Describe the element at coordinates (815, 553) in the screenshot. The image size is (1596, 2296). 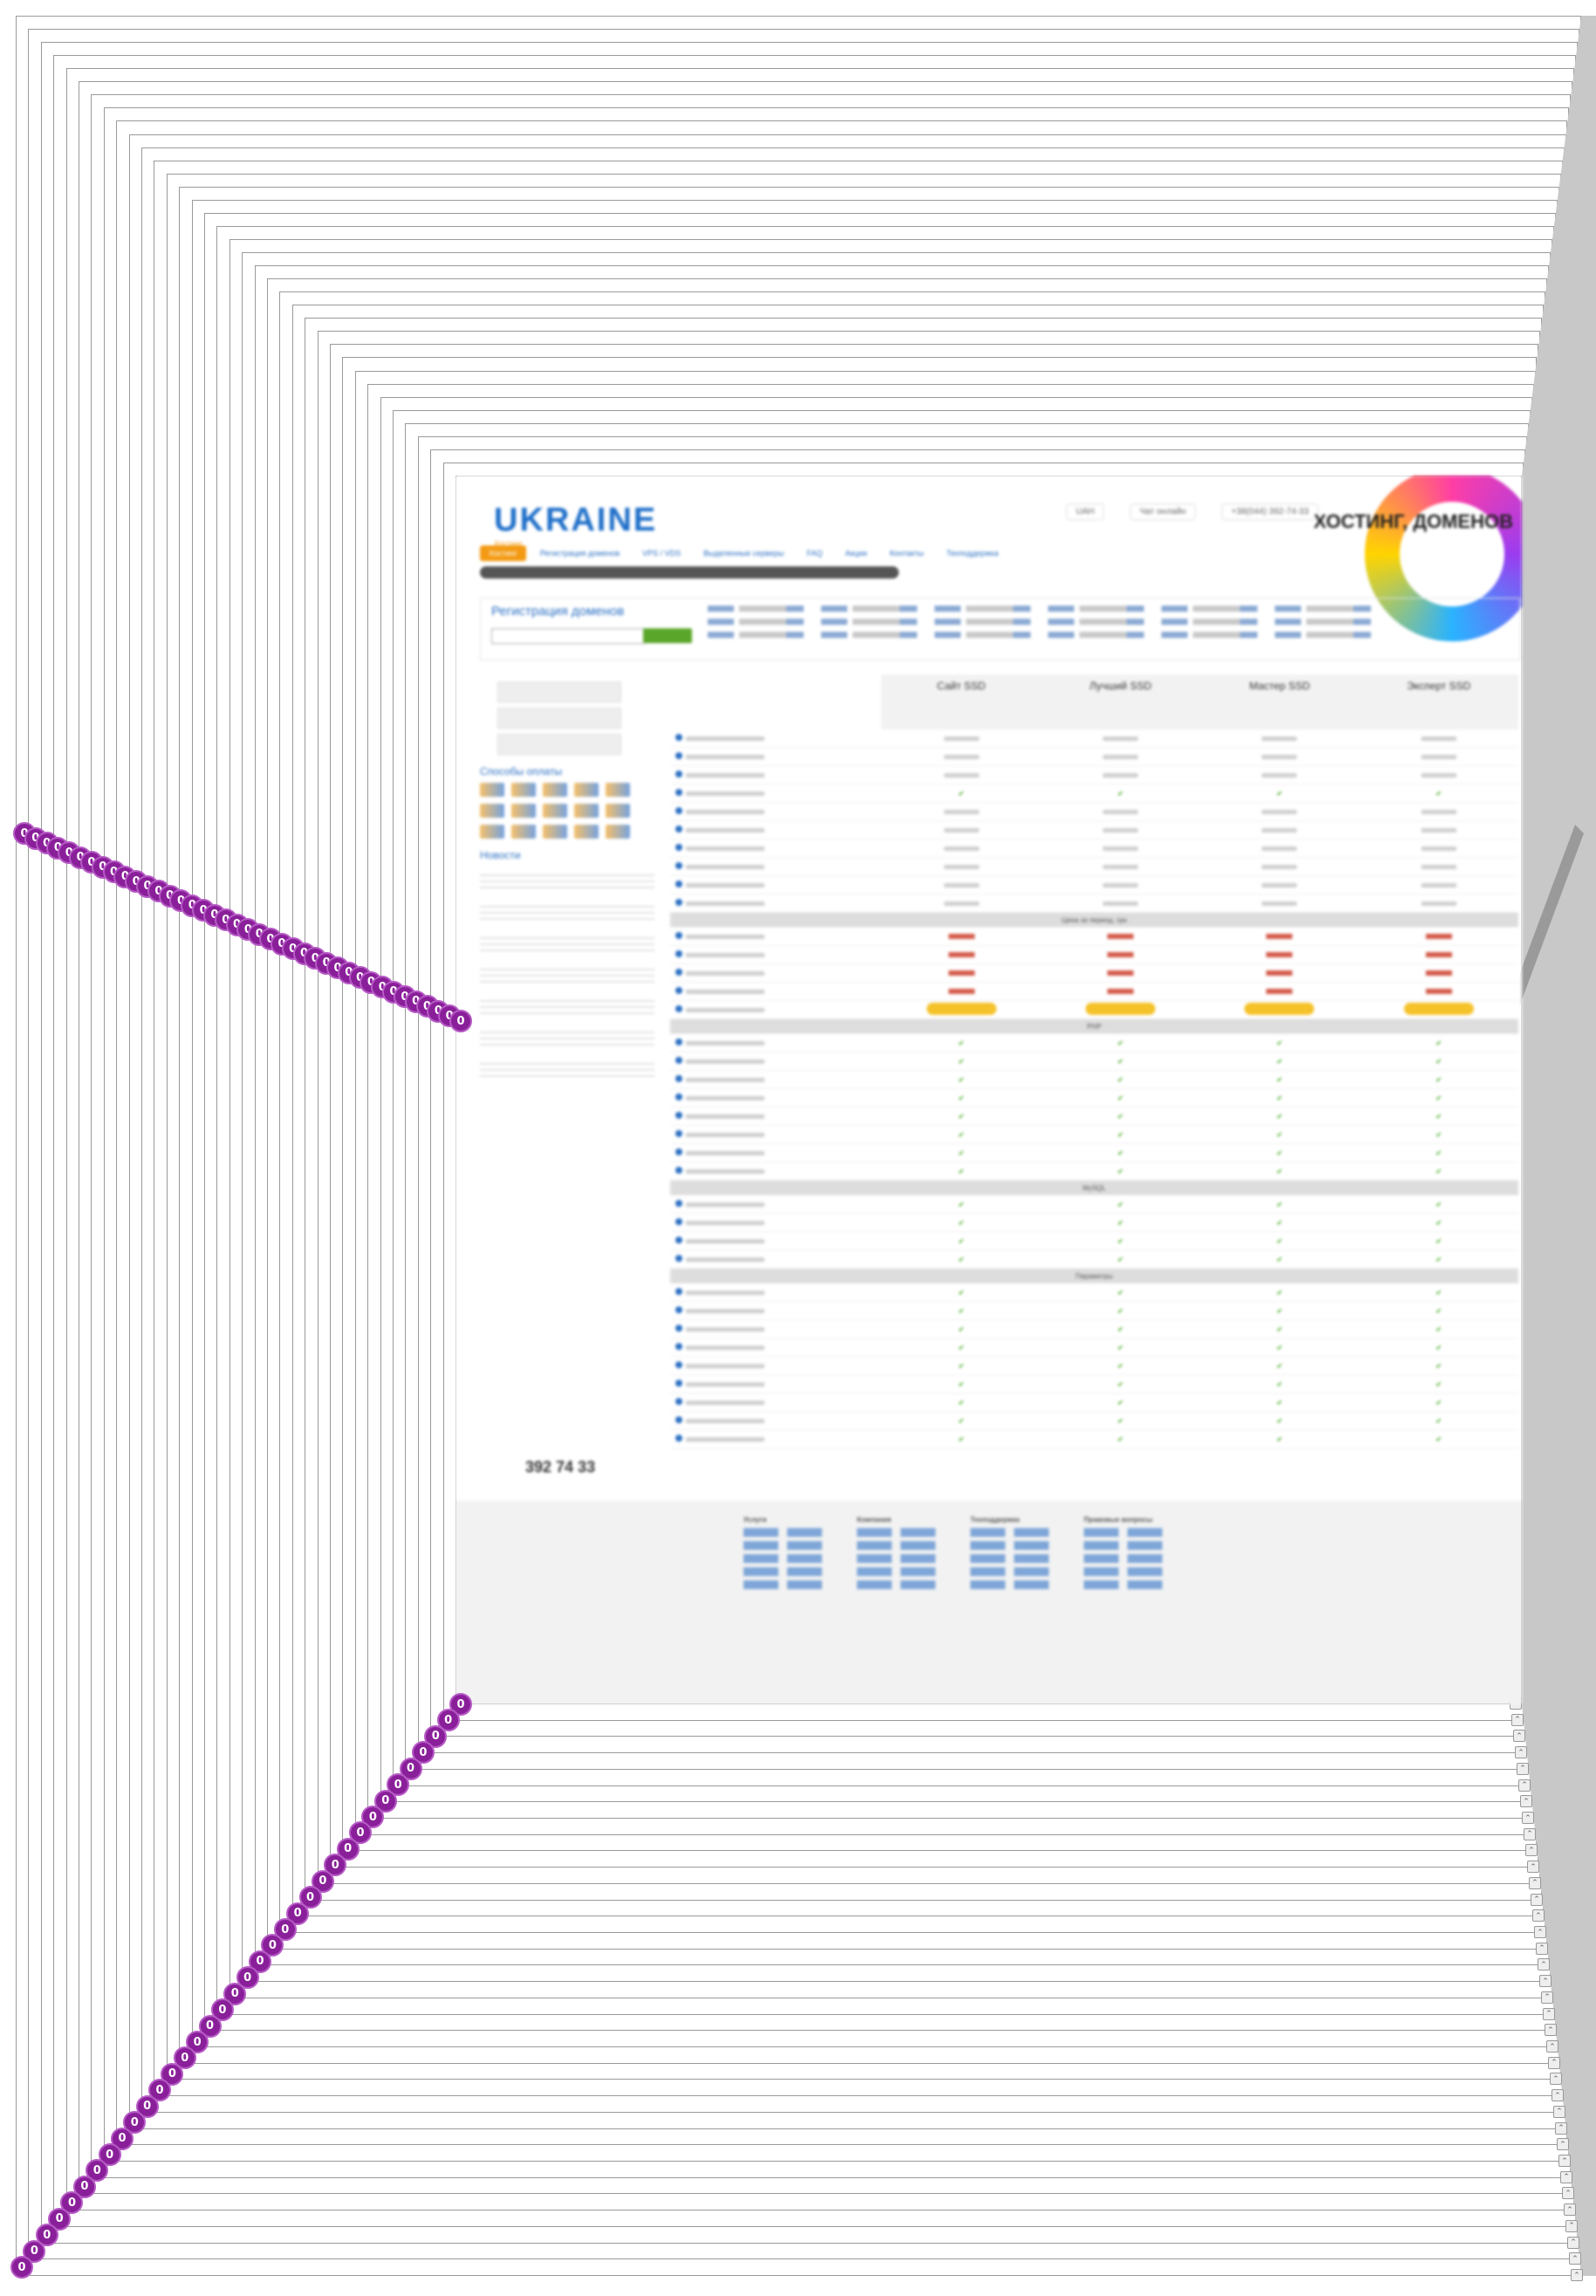
I see `nav-item-faq: FAQ` at that location.